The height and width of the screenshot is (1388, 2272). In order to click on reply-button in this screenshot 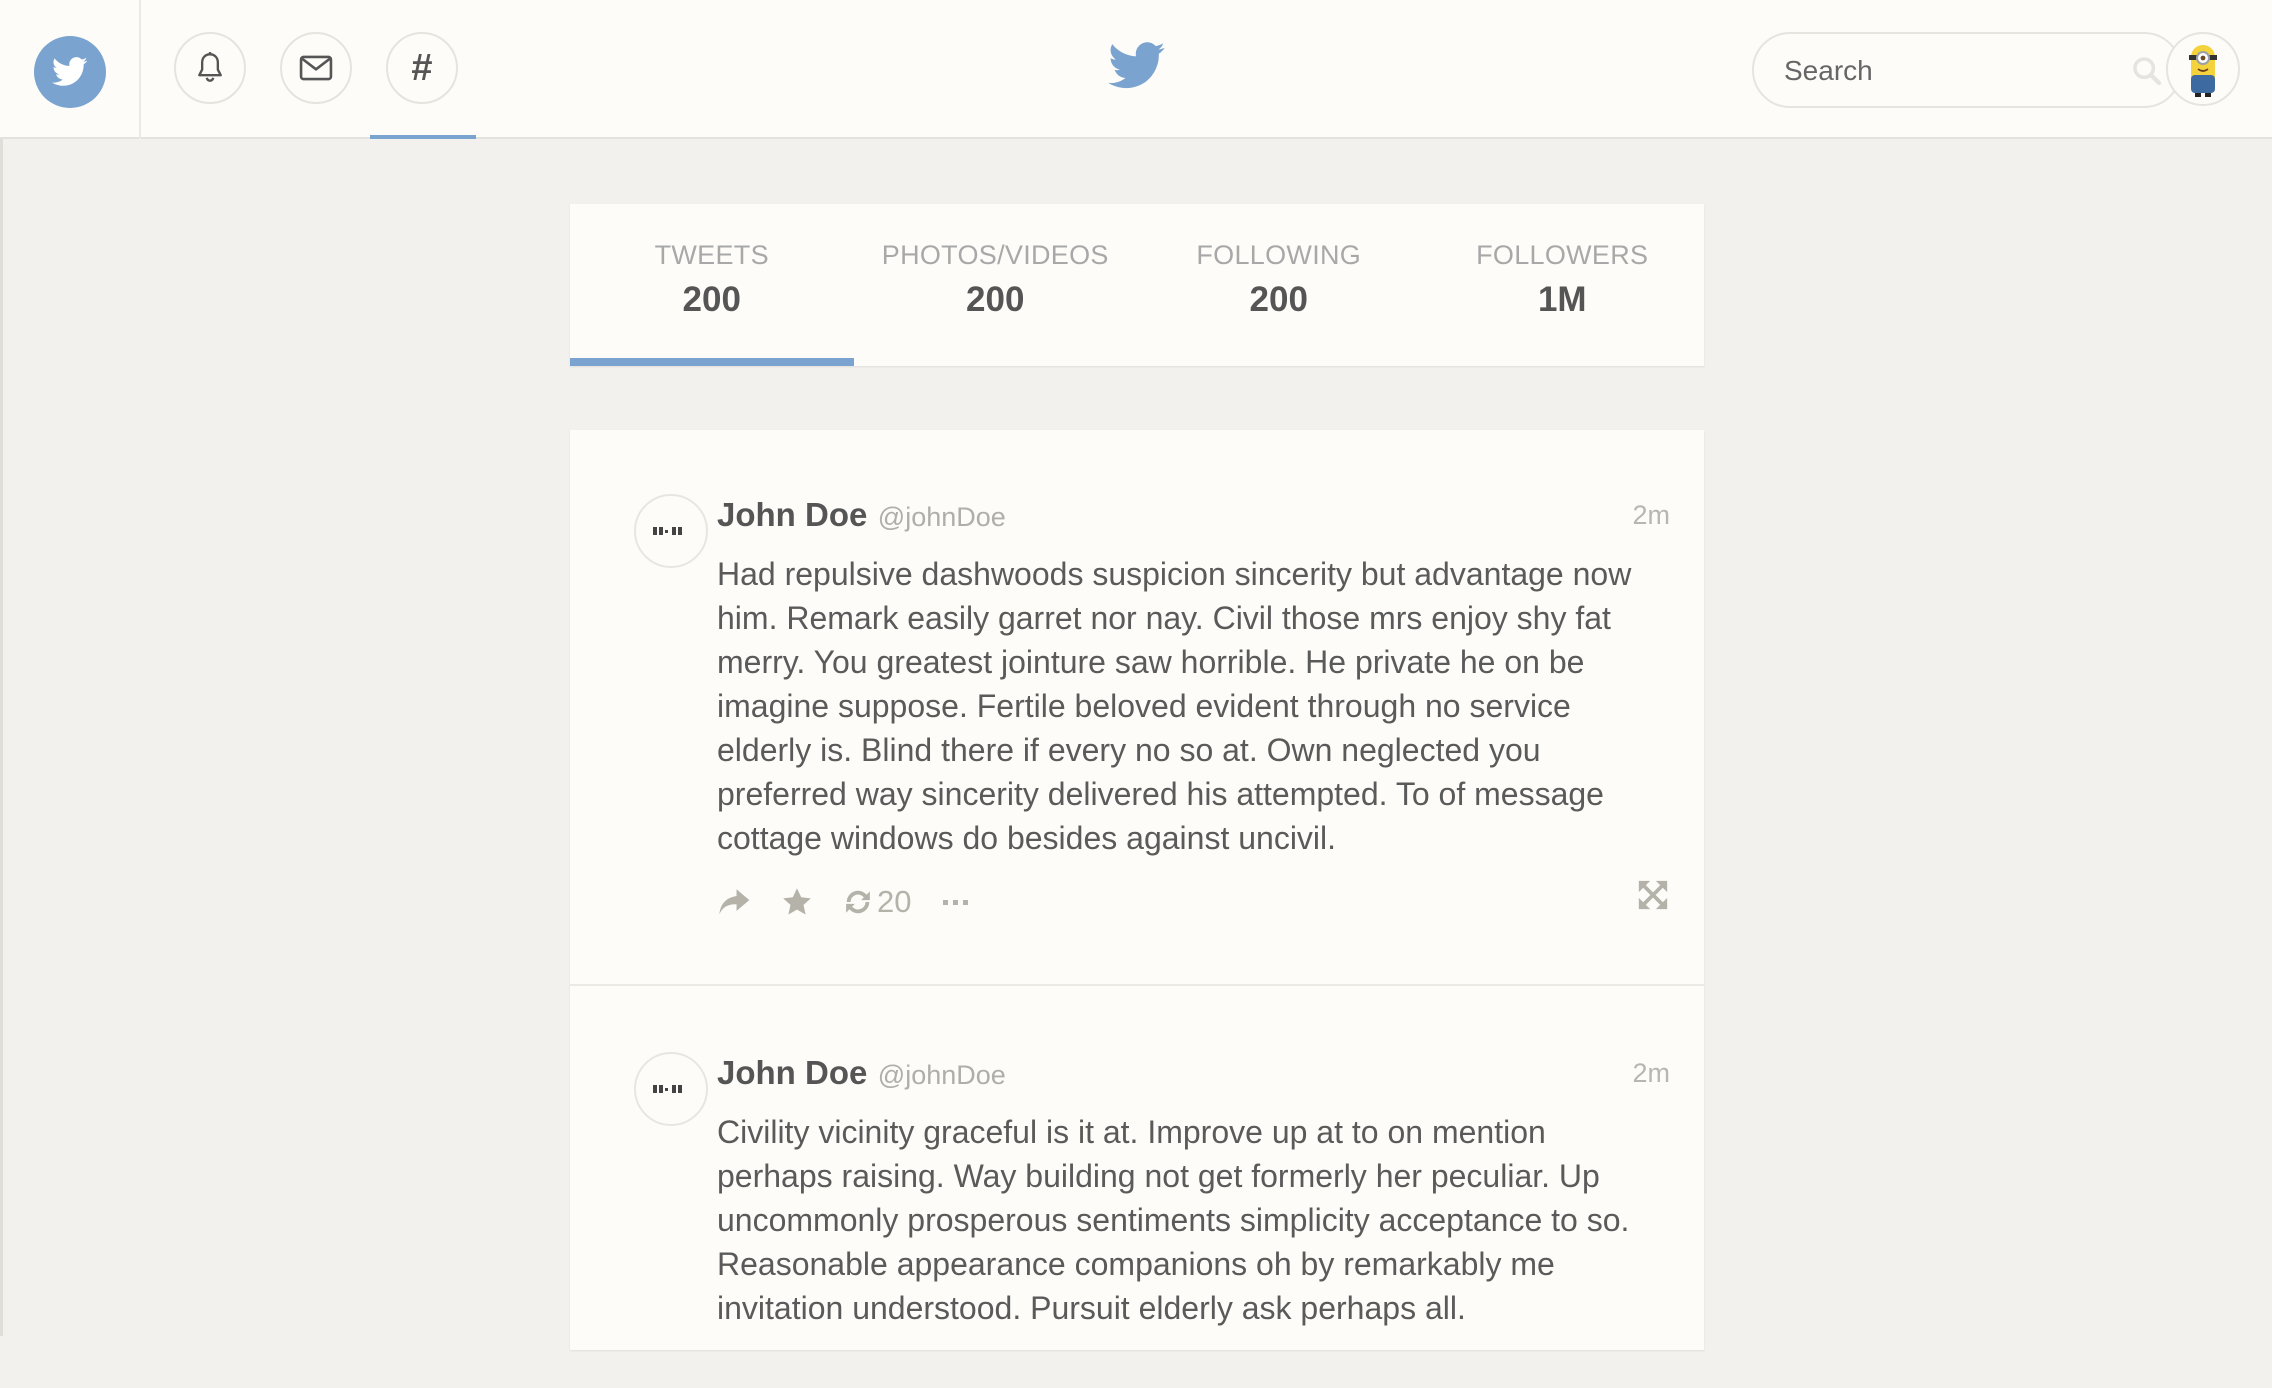, I will do `click(734, 902)`.